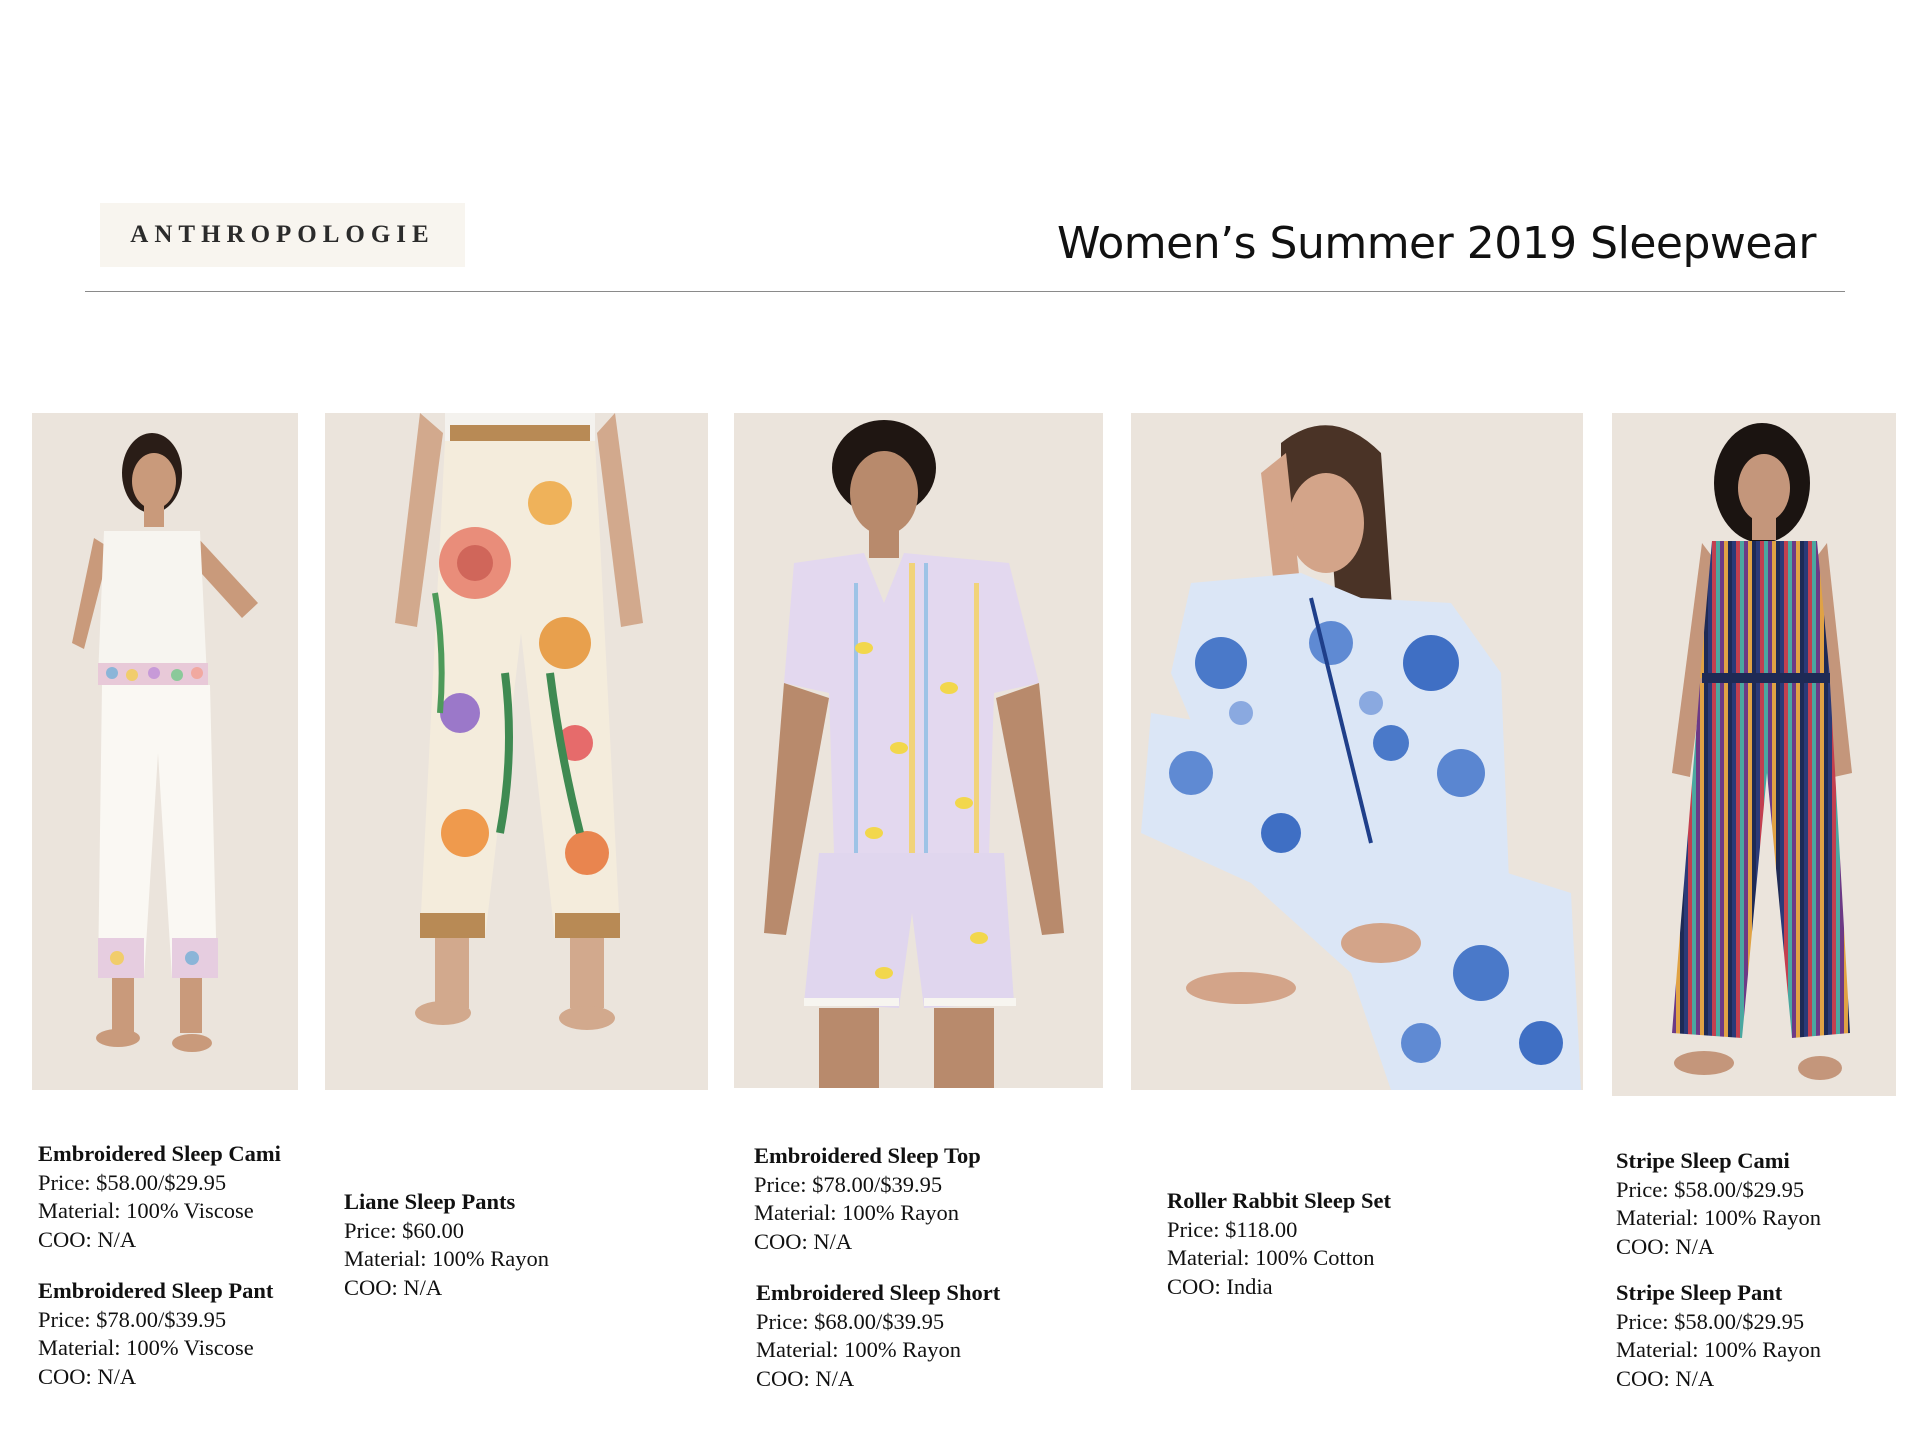 The image size is (1920, 1440). Describe the element at coordinates (404, 1230) in the screenshot. I see `product-price: Price: $60.00` at that location.